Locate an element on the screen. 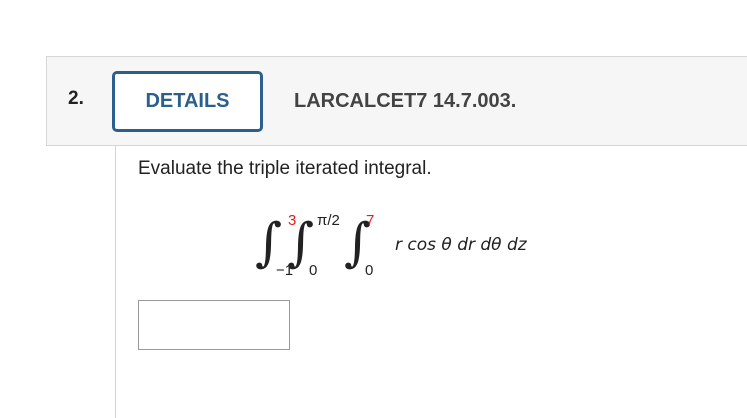 Image resolution: width=747 pixels, height=418 pixels. triple-integral: ∫ 3 −1 ∫ π/2 0 ∫ 7 0 r cos θ dr dθ dz is located at coordinates (415, 245).